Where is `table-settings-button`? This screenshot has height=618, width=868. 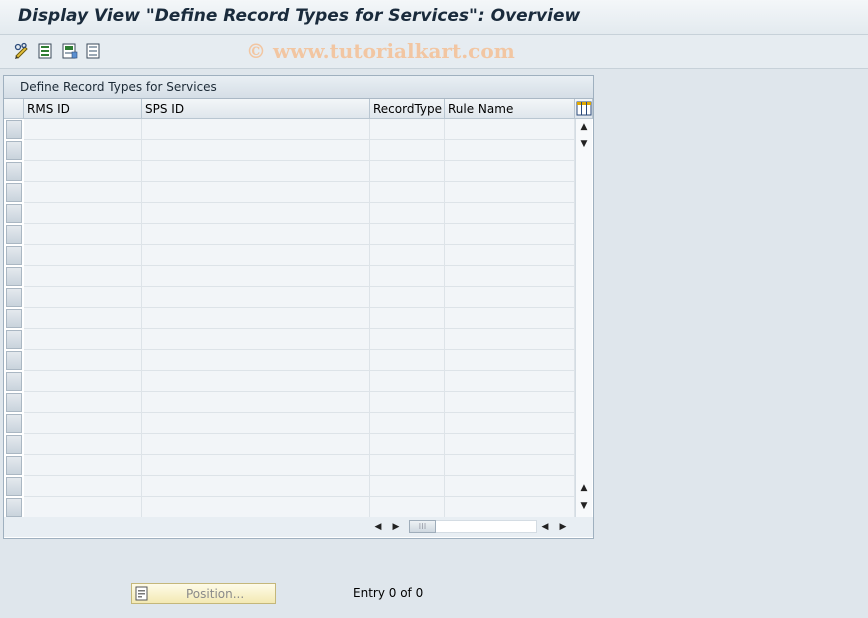
table-settings-button is located at coordinates (584, 109).